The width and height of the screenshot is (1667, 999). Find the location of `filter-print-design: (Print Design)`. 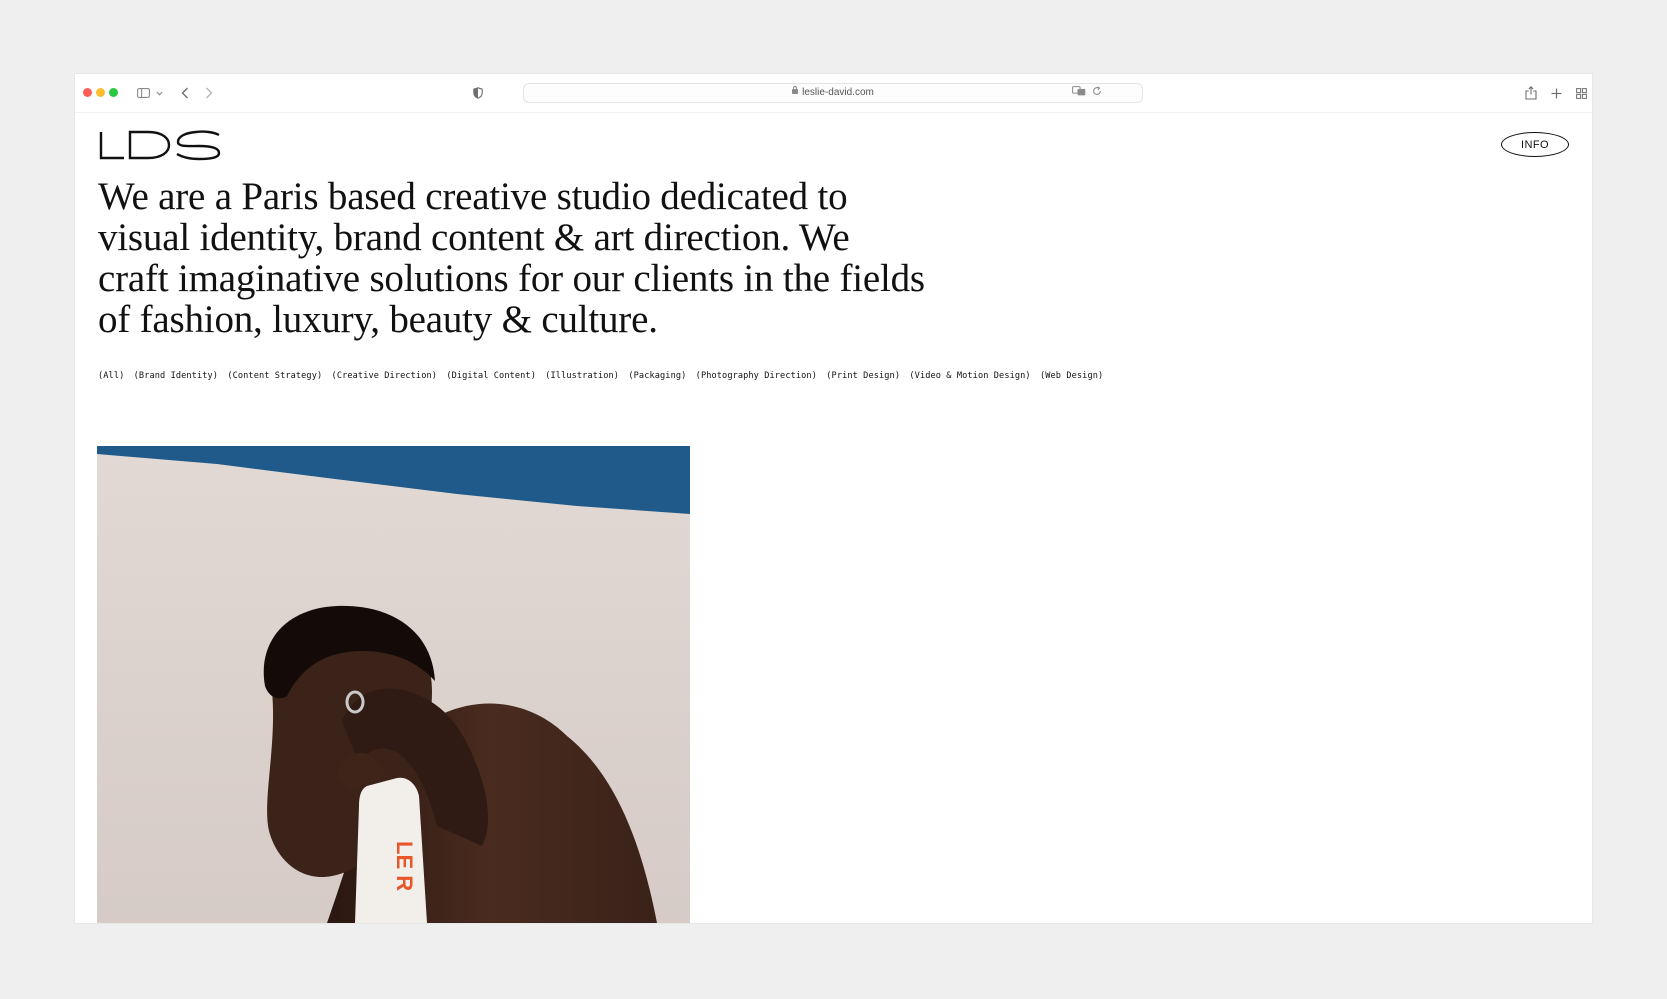

filter-print-design: (Print Design) is located at coordinates (863, 376).